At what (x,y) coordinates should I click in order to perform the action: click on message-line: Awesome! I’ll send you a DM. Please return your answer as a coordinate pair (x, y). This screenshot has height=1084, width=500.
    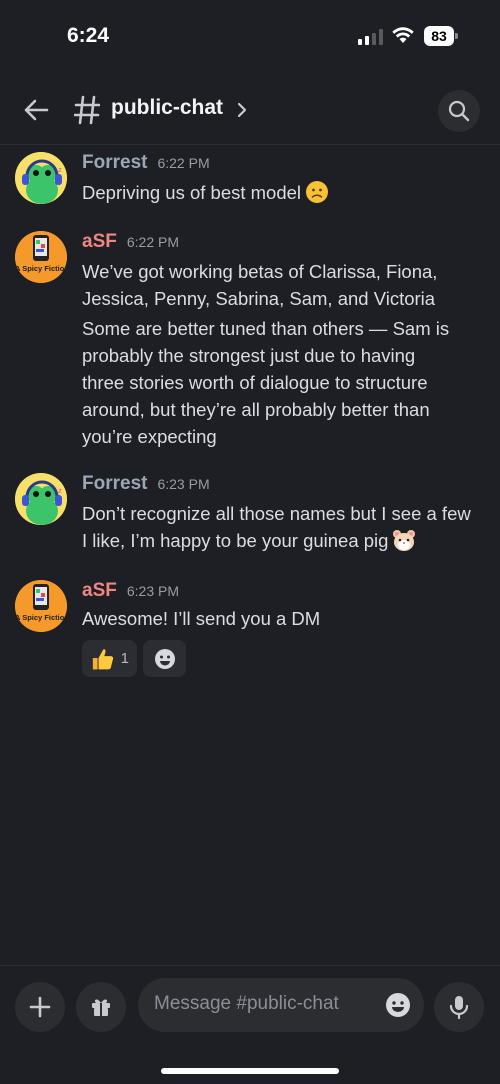
    Looking at the image, I should click on (201, 618).